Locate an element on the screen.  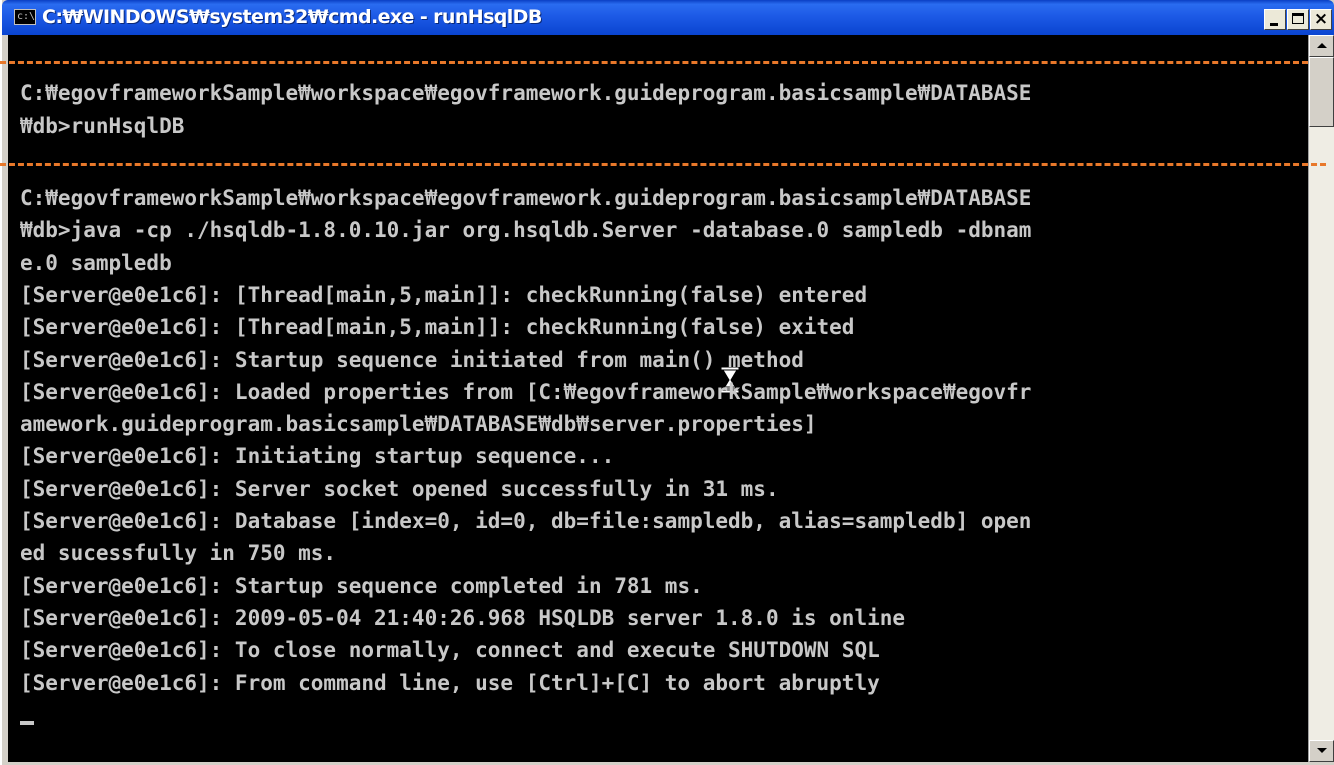
scroll-down-button is located at coordinates (1321, 751).